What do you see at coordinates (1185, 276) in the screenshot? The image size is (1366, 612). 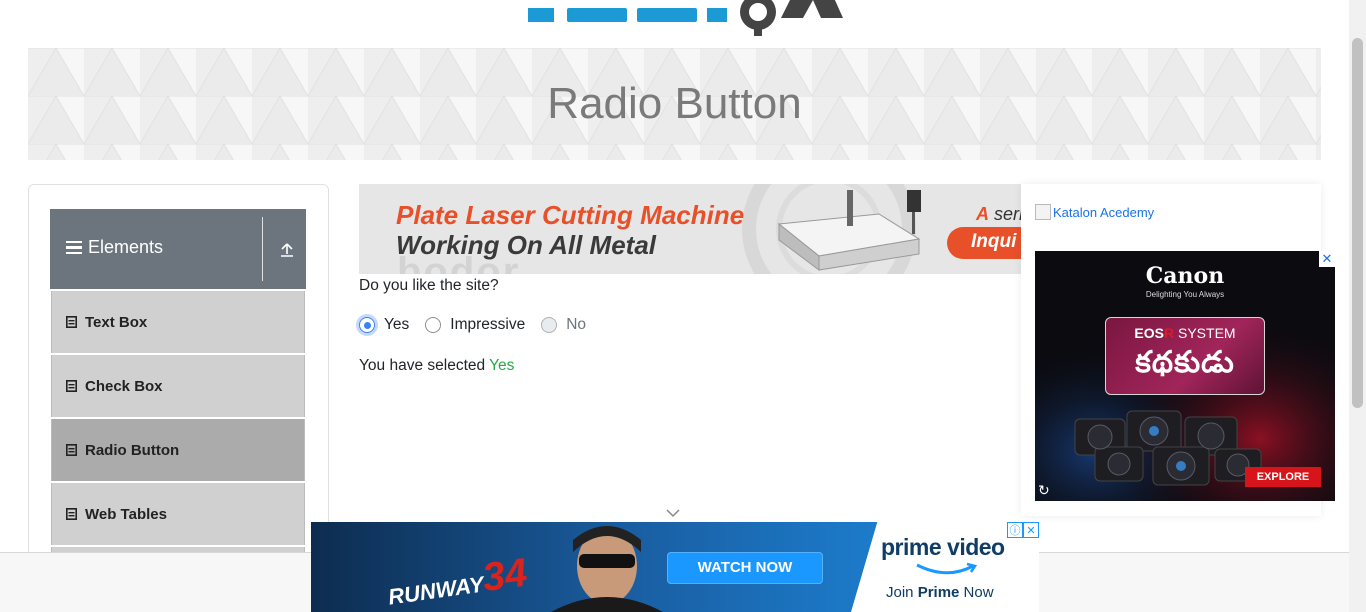 I see `canon-logo: Canon` at bounding box center [1185, 276].